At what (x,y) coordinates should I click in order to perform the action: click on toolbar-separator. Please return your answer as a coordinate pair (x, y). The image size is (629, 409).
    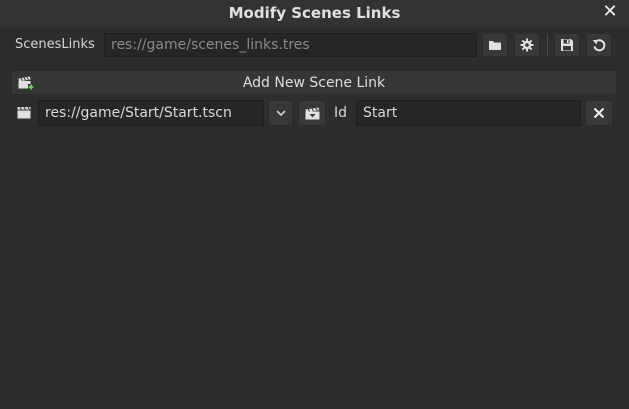
    Looking at the image, I should click on (547, 45).